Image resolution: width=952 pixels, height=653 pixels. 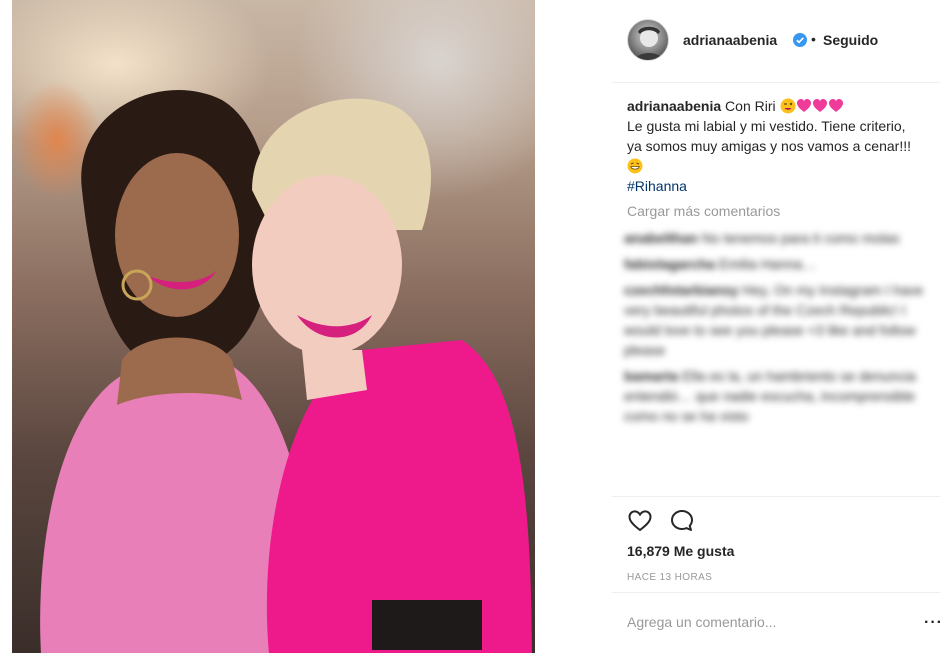 I want to click on post-header: adrianaabenia • Seguido, so click(x=776, y=41).